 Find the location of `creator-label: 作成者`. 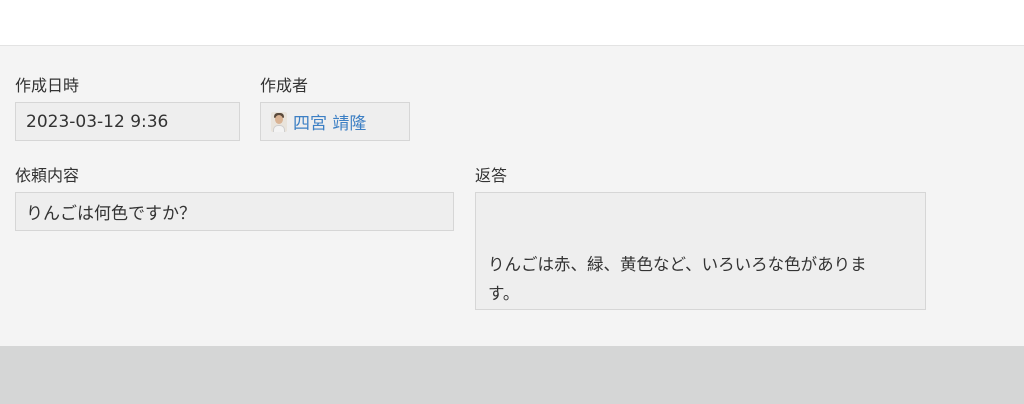

creator-label: 作成者 is located at coordinates (284, 85).